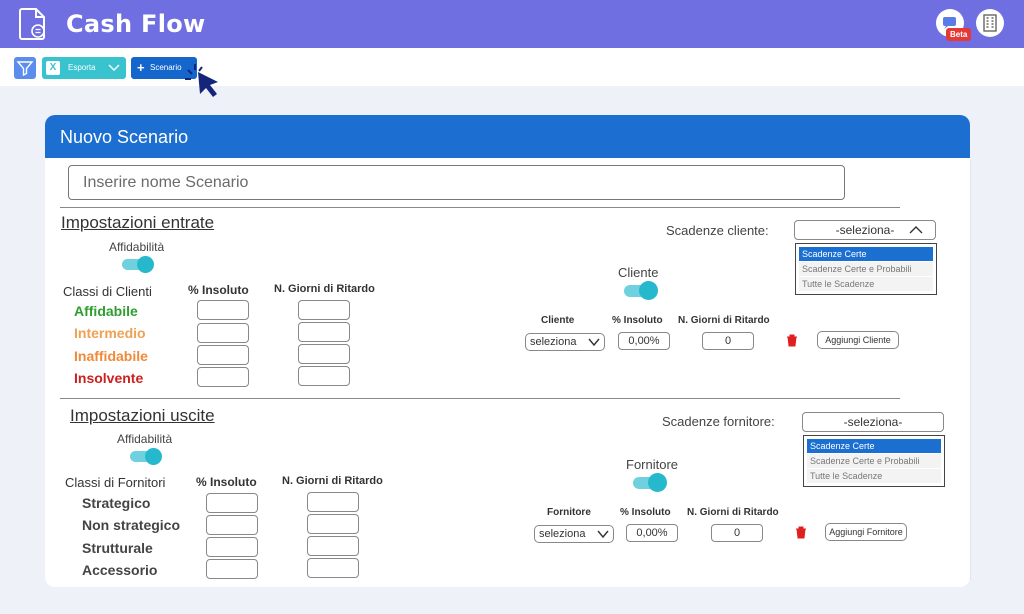 The height and width of the screenshot is (614, 1024). What do you see at coordinates (737, 533) in the screenshot?
I see `fornitore-ritardo-input: 0` at bounding box center [737, 533].